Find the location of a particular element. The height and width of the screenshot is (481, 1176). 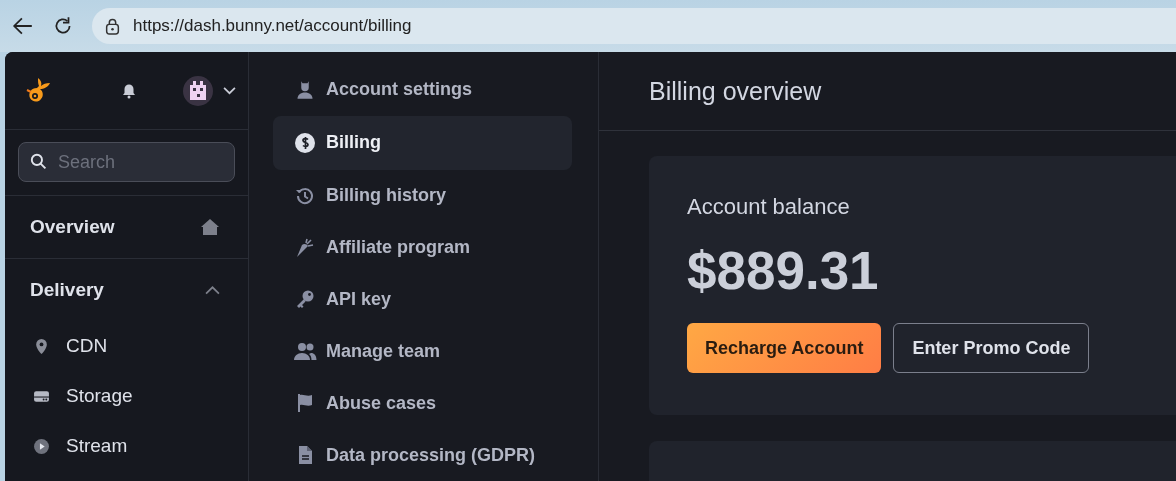

nav-item: Stream is located at coordinates (126, 446).